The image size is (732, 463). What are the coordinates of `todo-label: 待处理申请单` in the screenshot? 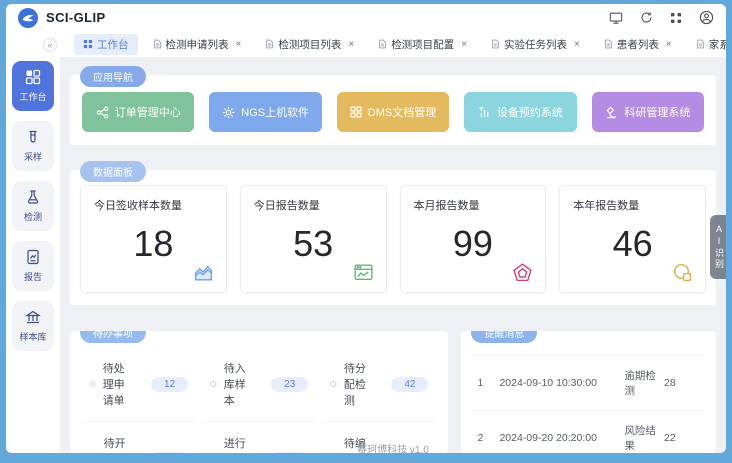 It's located at (113, 385).